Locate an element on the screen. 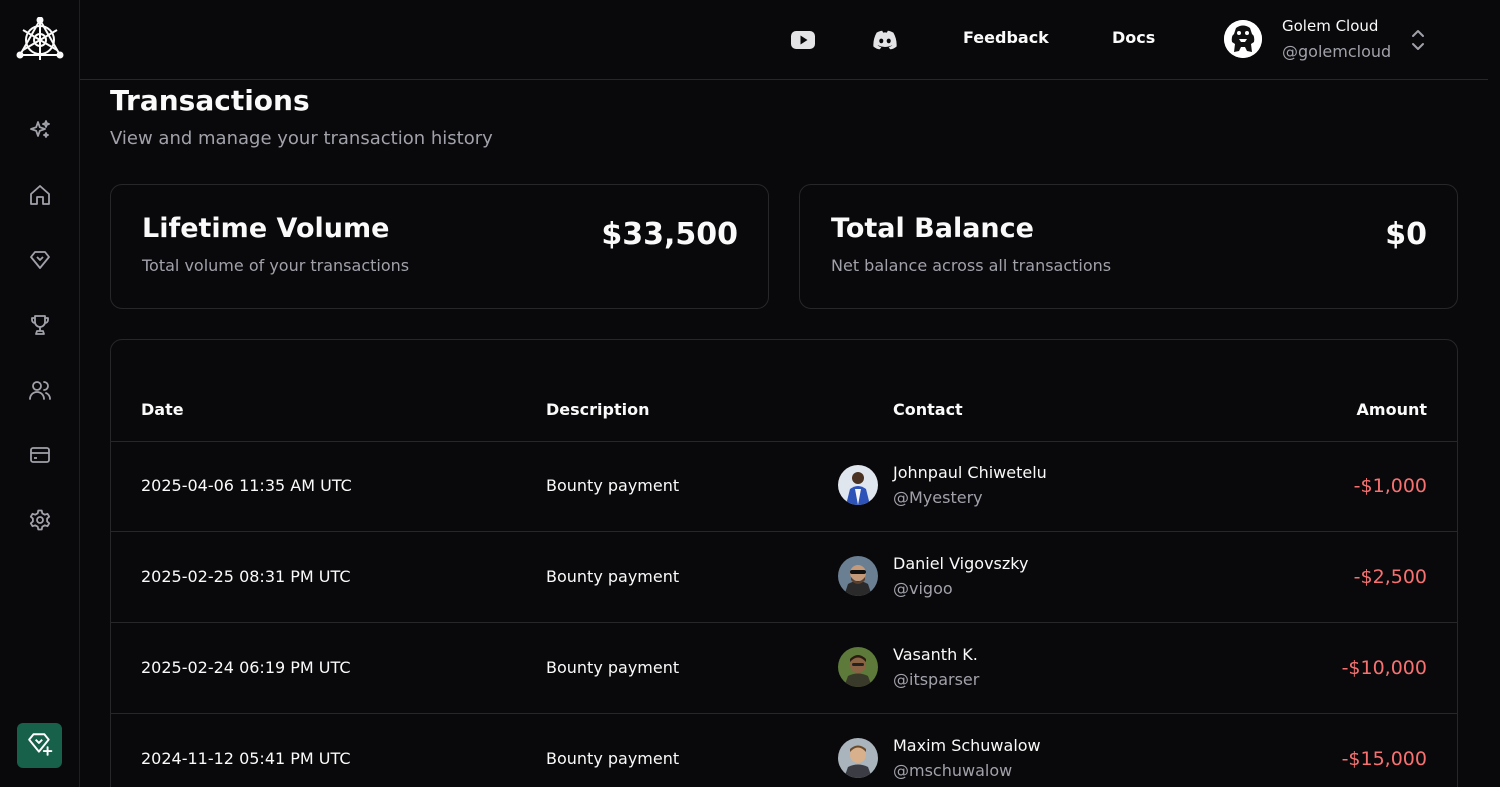  docs-link: Docs is located at coordinates (1133, 37).